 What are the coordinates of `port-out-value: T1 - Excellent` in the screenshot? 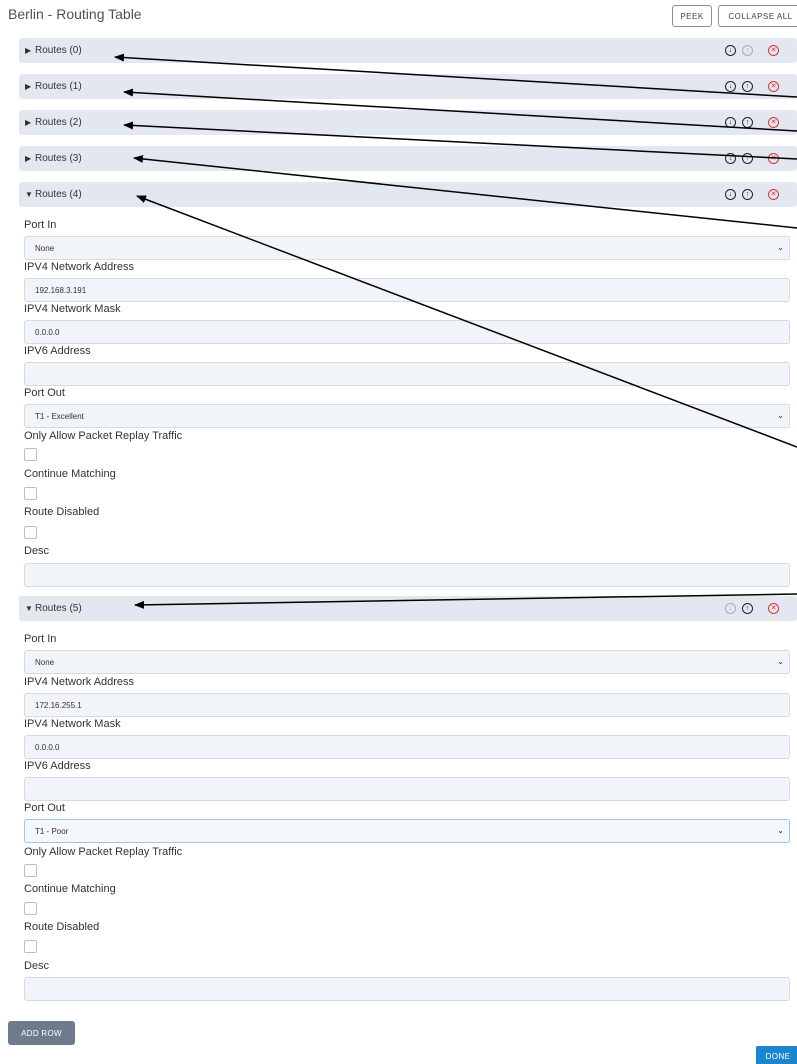 It's located at (59, 416).